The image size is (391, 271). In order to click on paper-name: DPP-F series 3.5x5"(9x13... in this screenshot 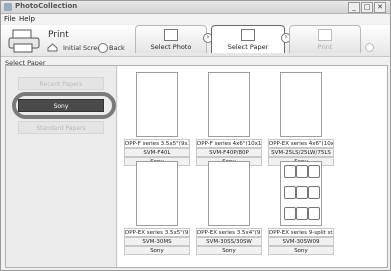, I will do `click(157, 143)`.